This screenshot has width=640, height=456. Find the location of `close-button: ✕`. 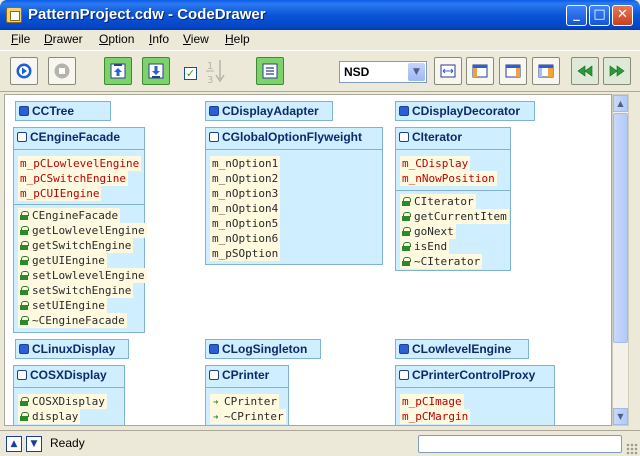

close-button: ✕ is located at coordinates (622, 15).